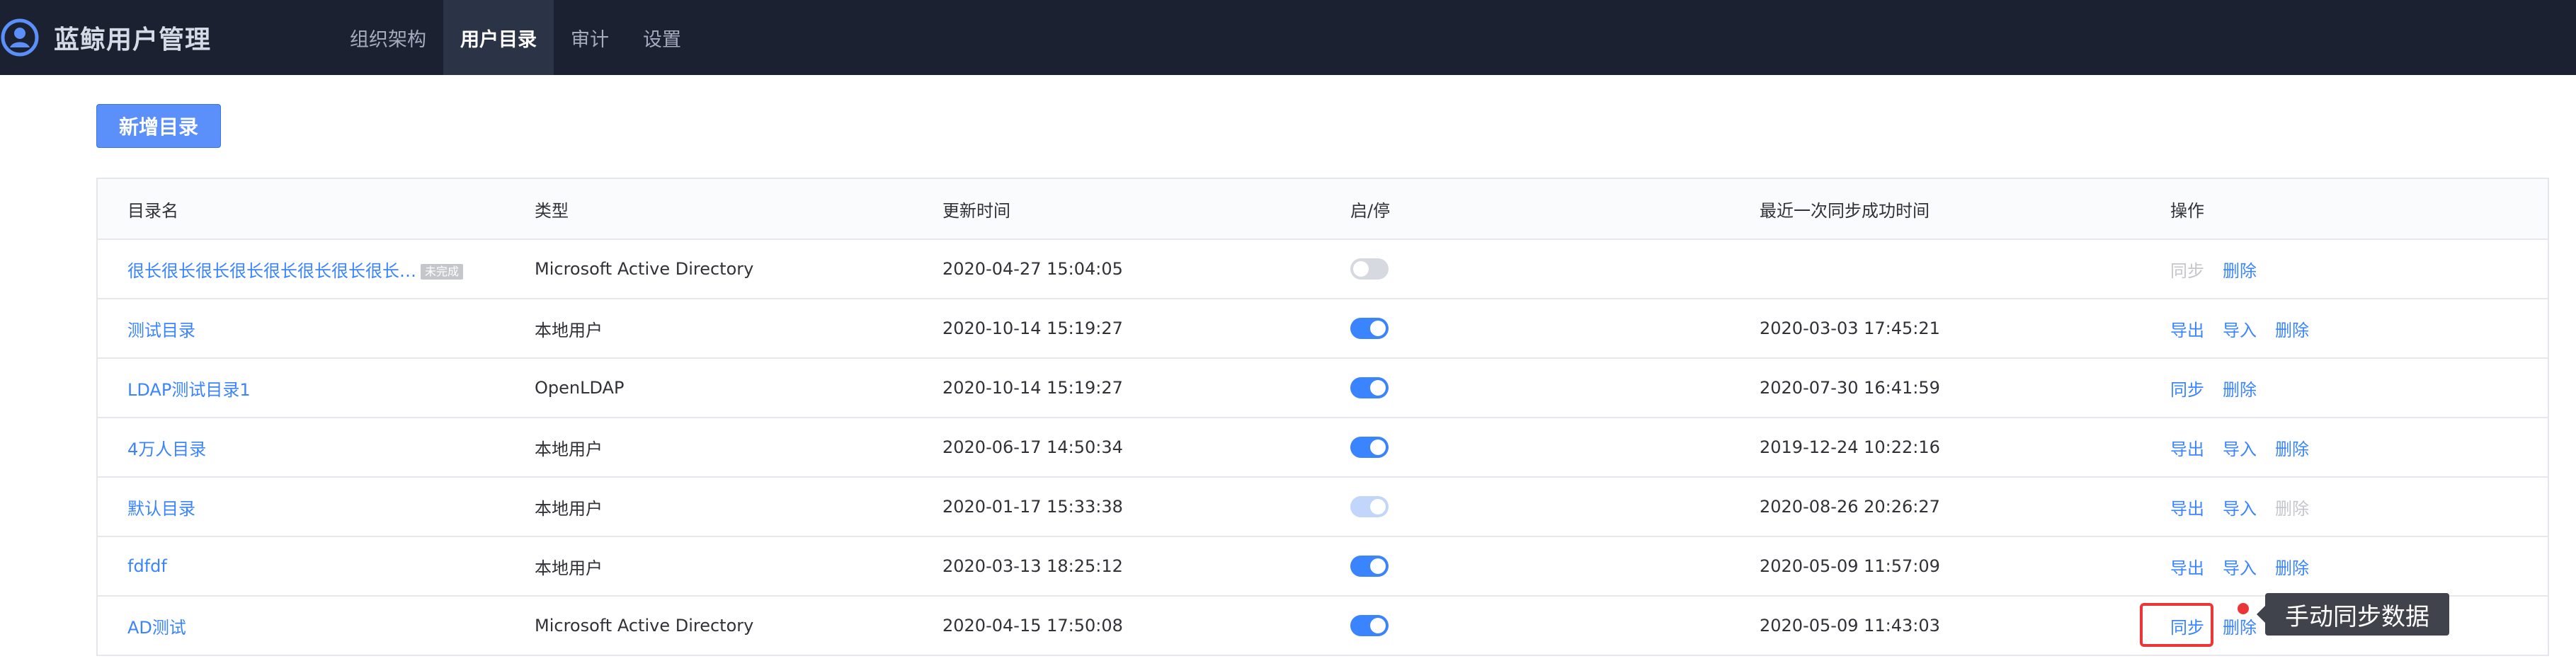 The width and height of the screenshot is (2576, 661). Describe the element at coordinates (1032, 626) in the screenshot. I see `updated-time-cell: 2020-04-15 17:50:08` at that location.